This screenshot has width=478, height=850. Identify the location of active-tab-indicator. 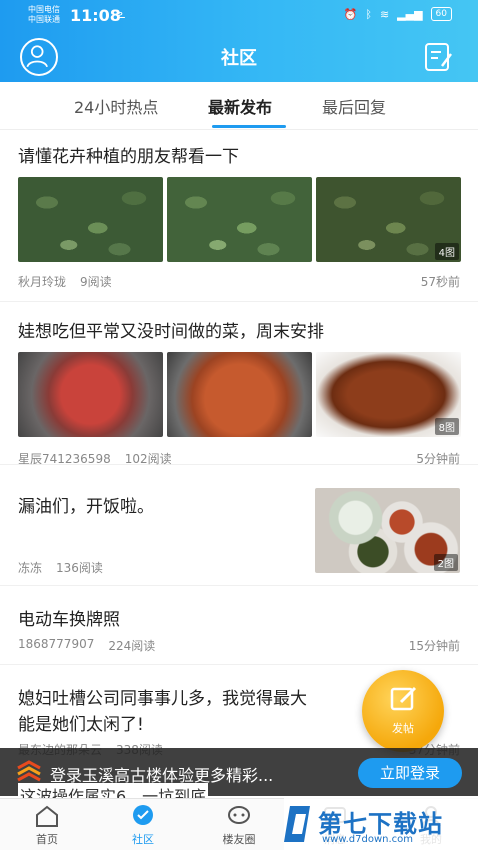
(249, 126).